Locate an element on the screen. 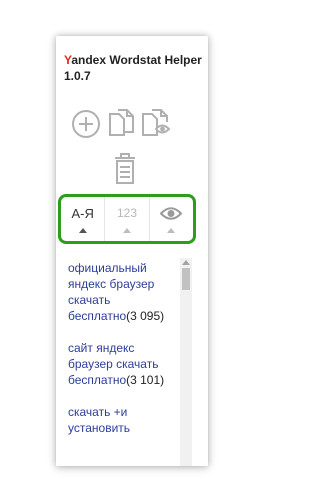  delete-button is located at coordinates (125, 168).